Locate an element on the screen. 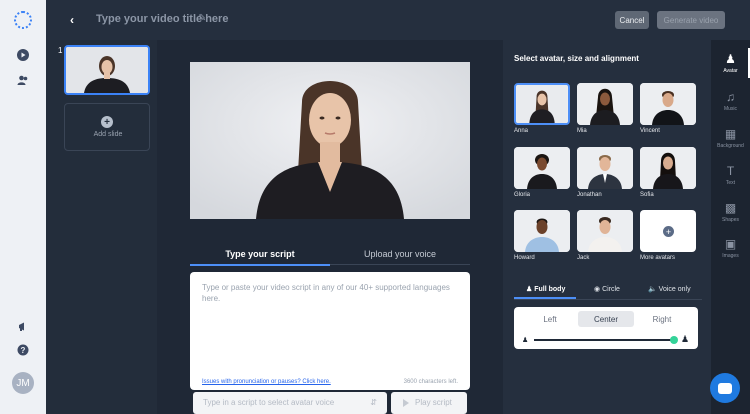 The height and width of the screenshot is (414, 750). slides-panel: 1 + Add slide is located at coordinates (101, 227).